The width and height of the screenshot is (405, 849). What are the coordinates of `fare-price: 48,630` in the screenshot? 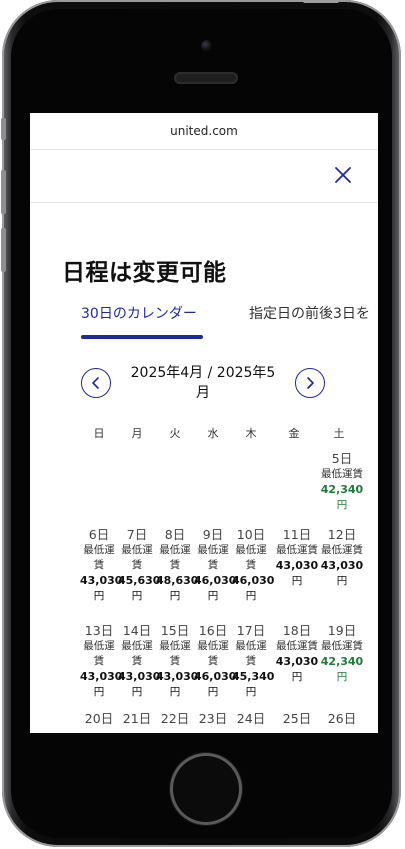 It's located at (177, 580).